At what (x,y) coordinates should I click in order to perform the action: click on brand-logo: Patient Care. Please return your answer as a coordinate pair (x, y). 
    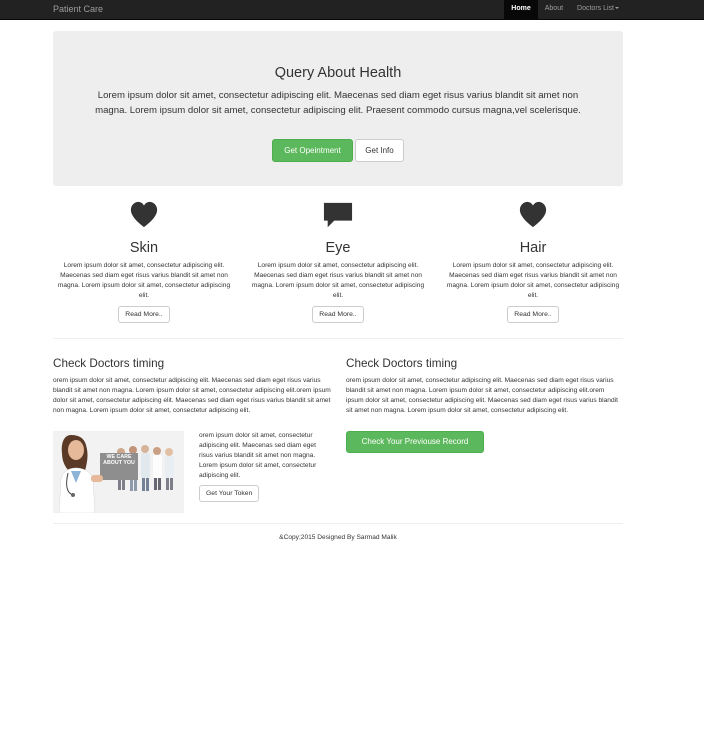
    Looking at the image, I should click on (78, 9).